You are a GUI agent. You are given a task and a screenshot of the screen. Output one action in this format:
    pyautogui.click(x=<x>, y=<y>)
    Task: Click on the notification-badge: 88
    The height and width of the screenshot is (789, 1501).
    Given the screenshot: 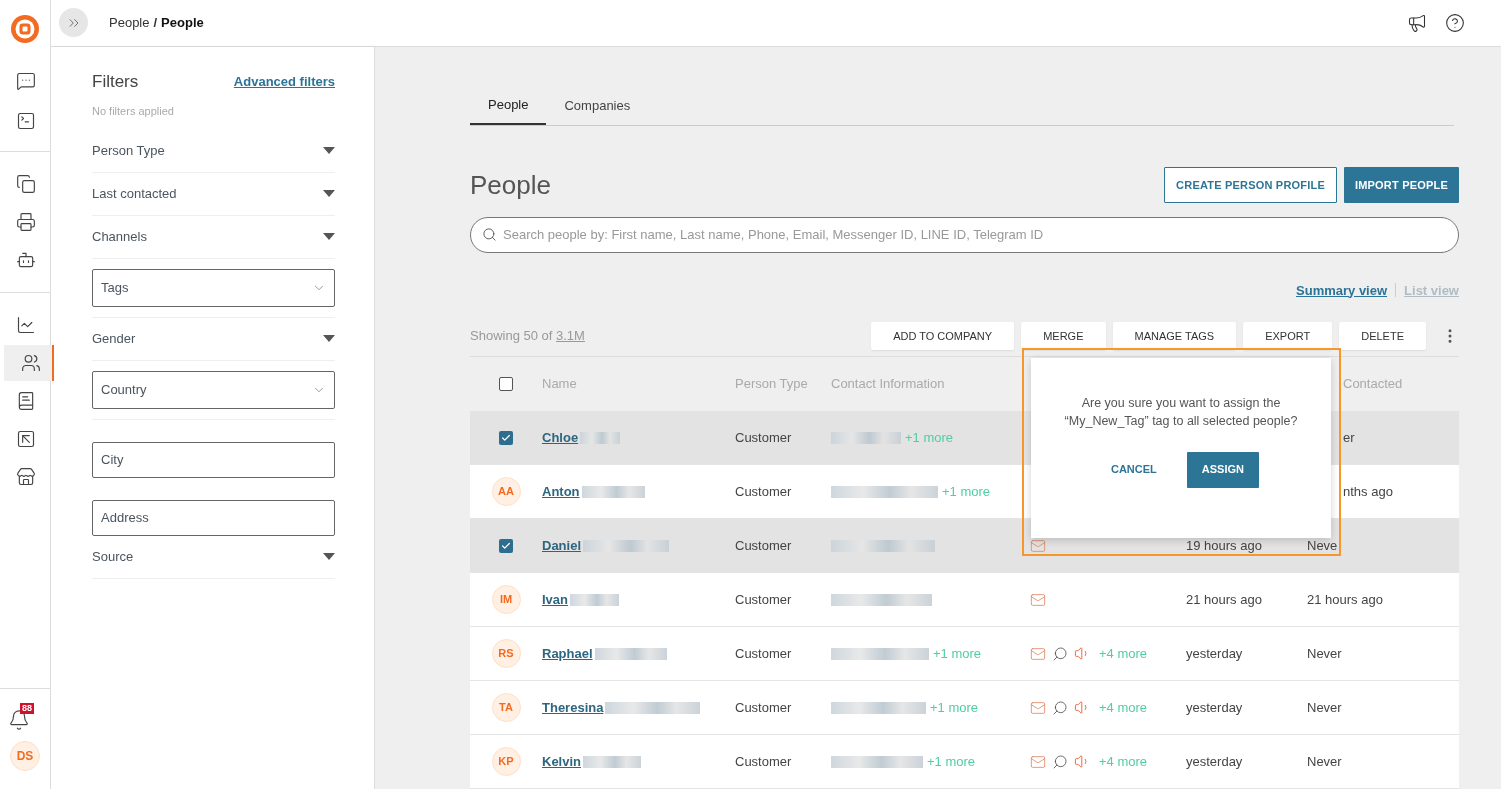 What is the action you would take?
    pyautogui.click(x=27, y=708)
    